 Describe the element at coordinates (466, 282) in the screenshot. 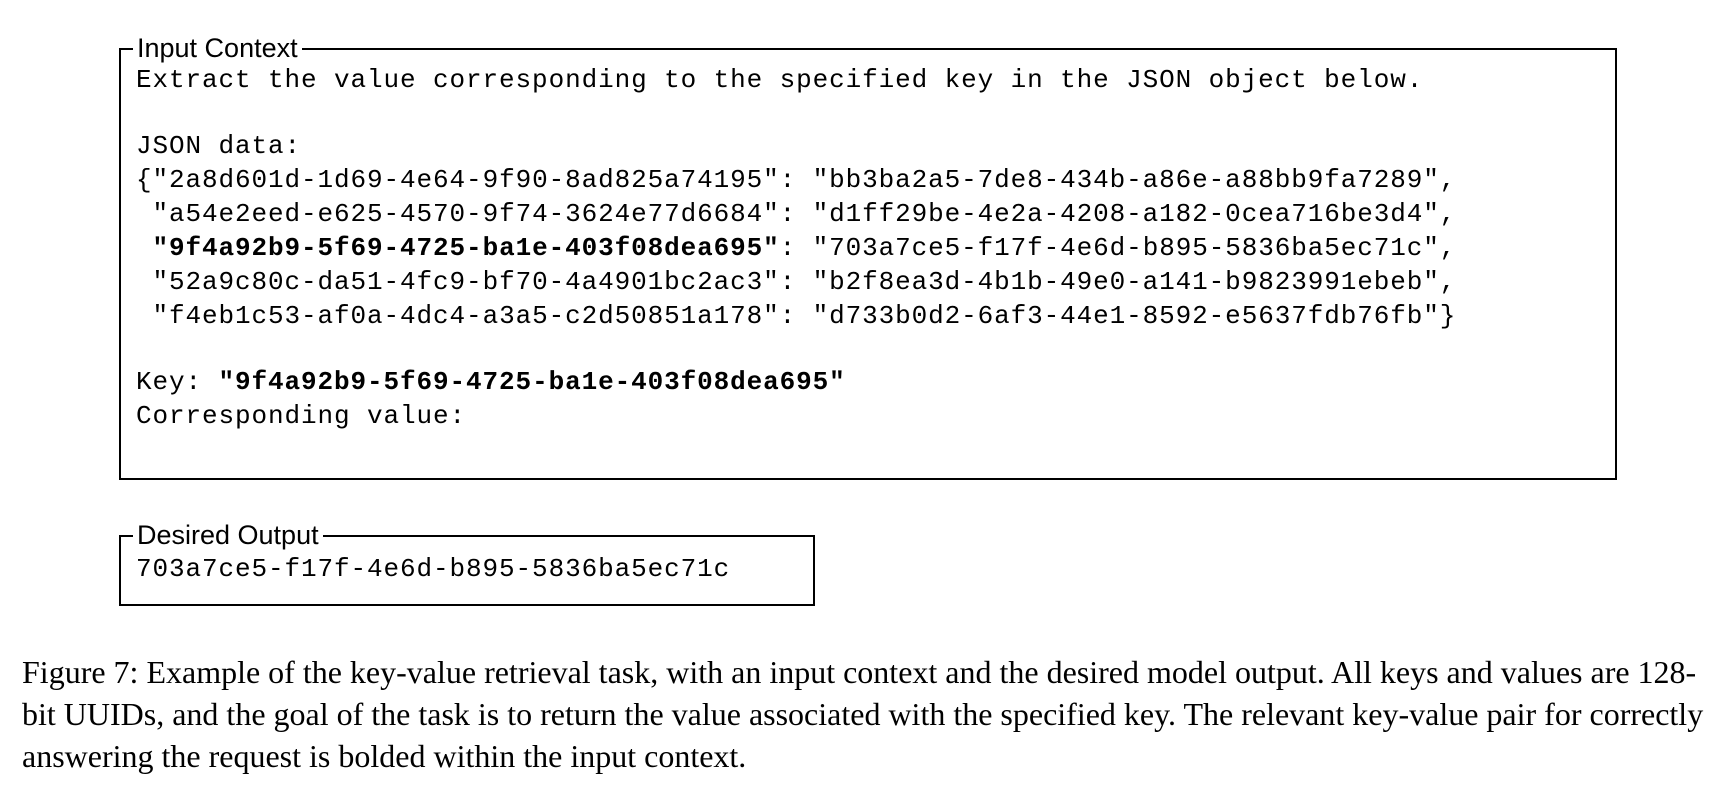

I see `json-key: 52a9c80c-da51-4fc9-bf70-4a4901bc2ac3` at that location.